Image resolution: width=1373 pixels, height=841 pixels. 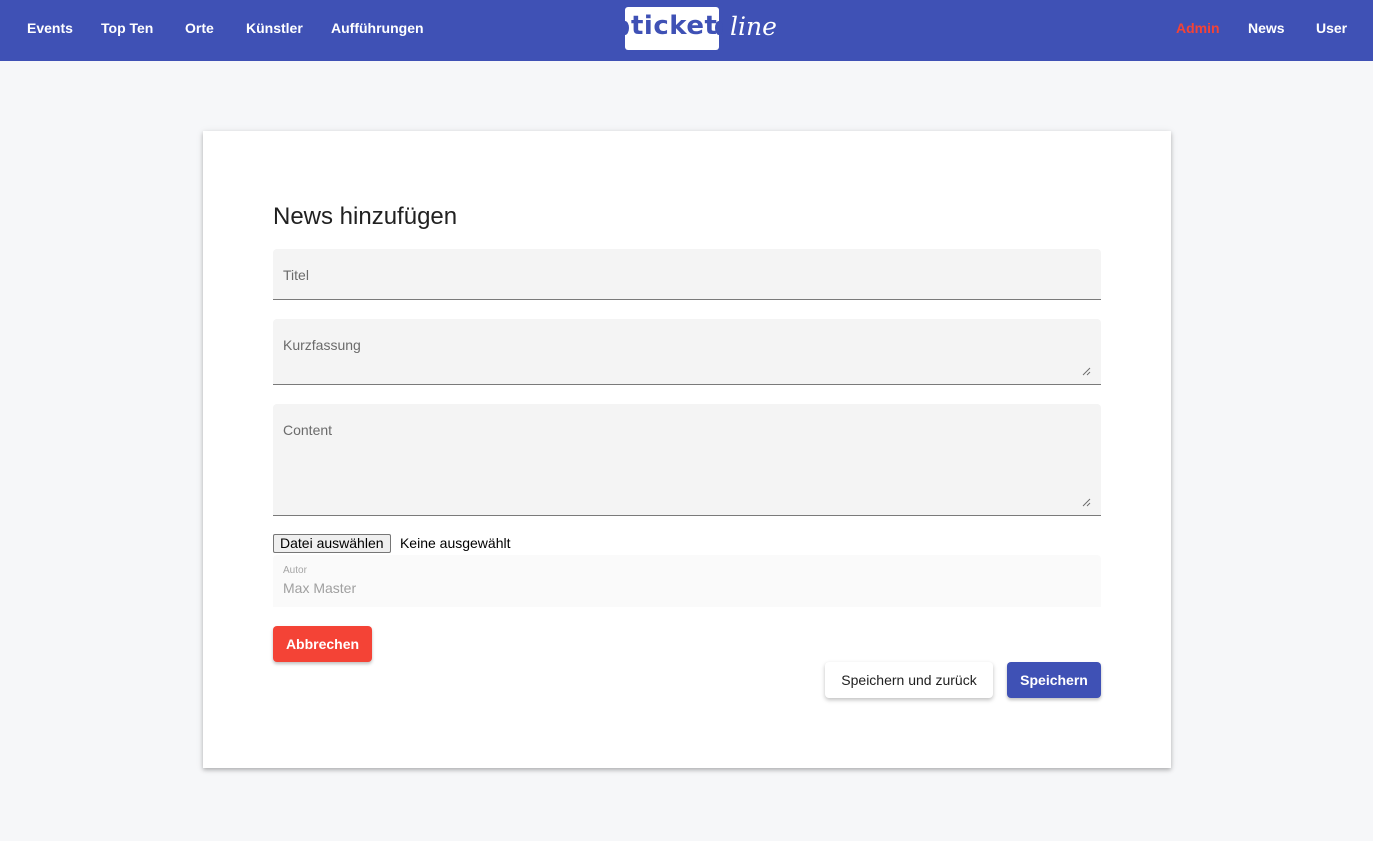 What do you see at coordinates (455, 543) in the screenshot?
I see `file-status-text: Keine ausgewählt` at bounding box center [455, 543].